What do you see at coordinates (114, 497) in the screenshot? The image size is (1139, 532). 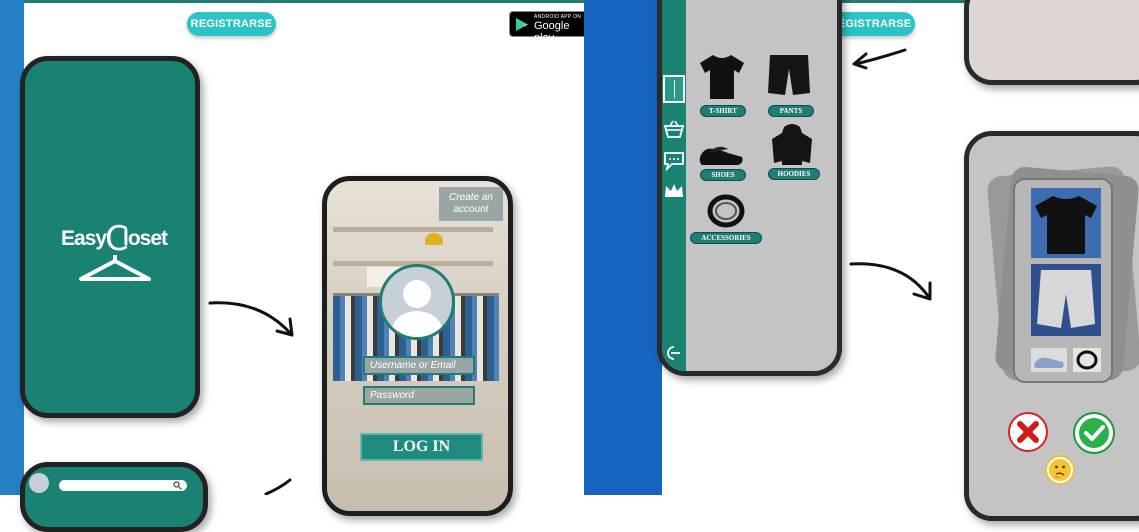 I see `search-phone` at bounding box center [114, 497].